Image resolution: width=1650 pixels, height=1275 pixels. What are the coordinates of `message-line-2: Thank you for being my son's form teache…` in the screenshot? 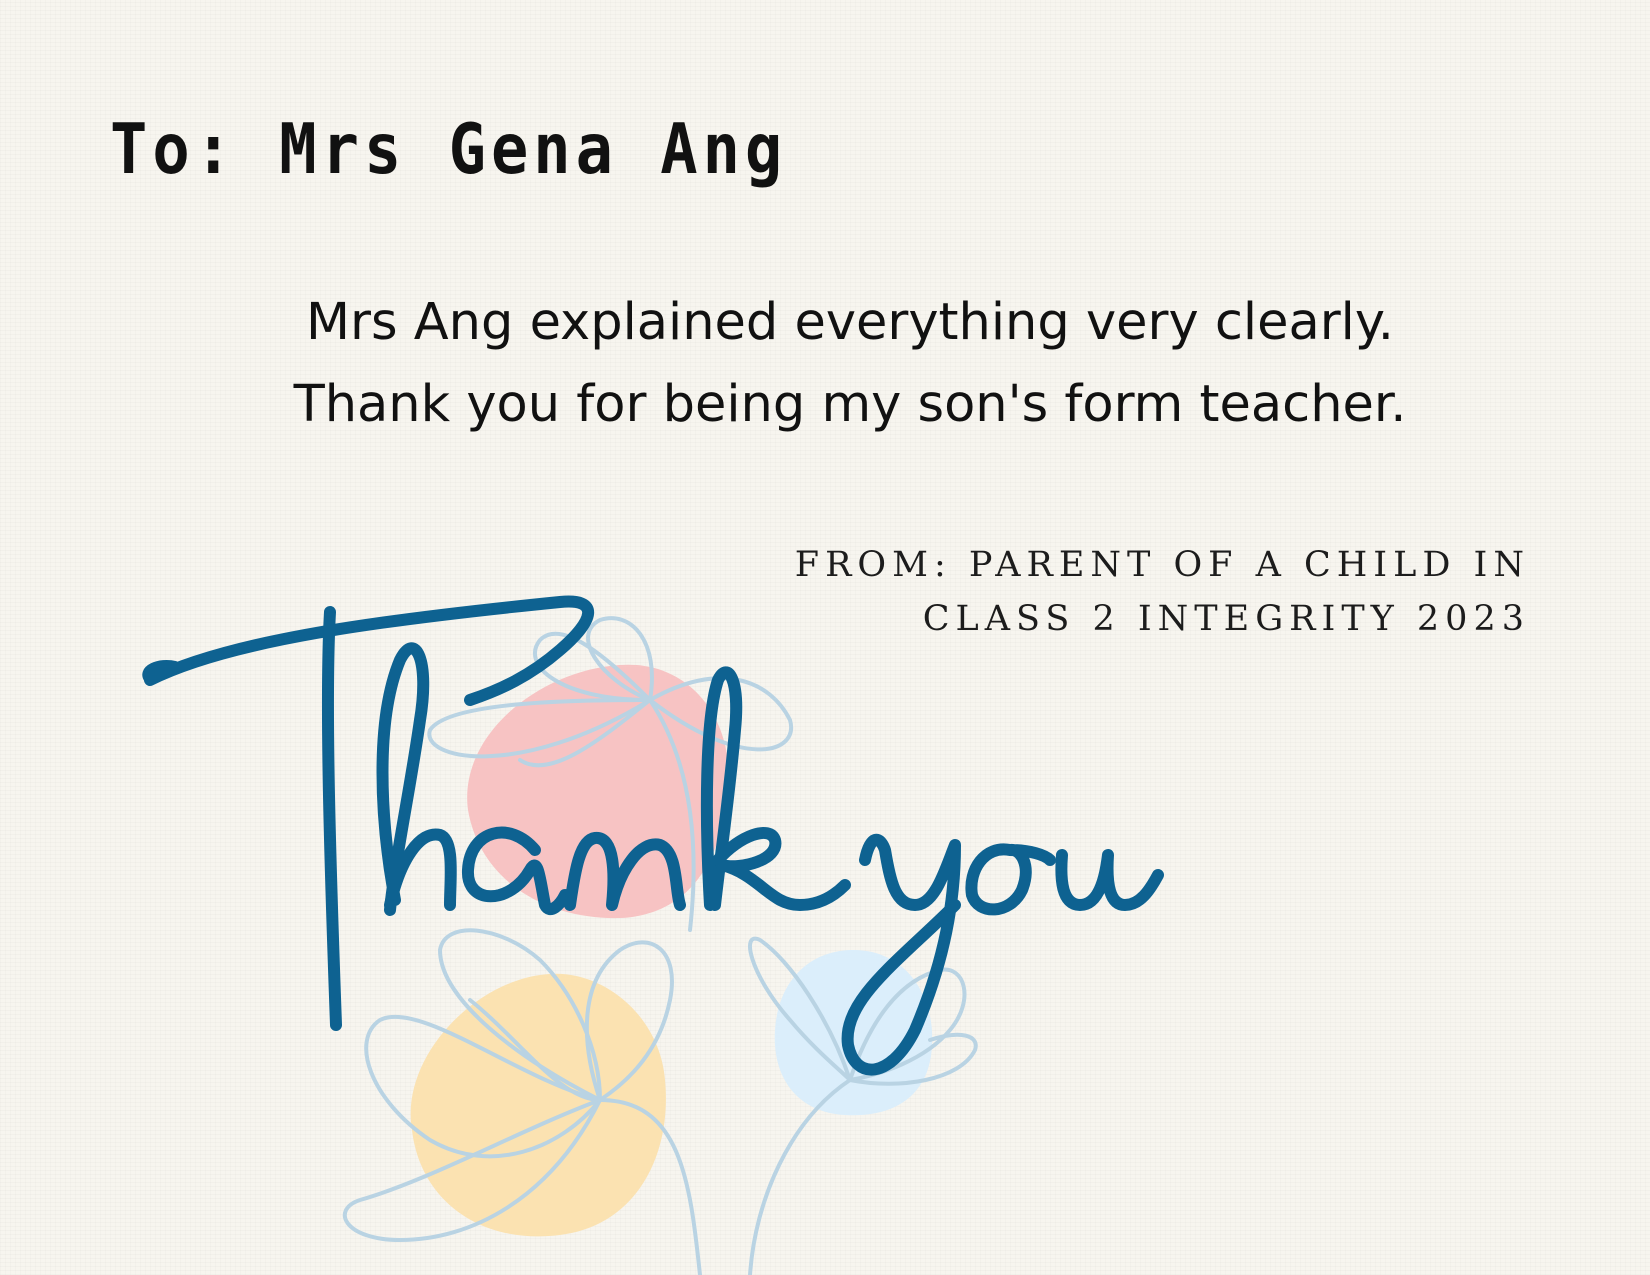 It's located at (850, 404).